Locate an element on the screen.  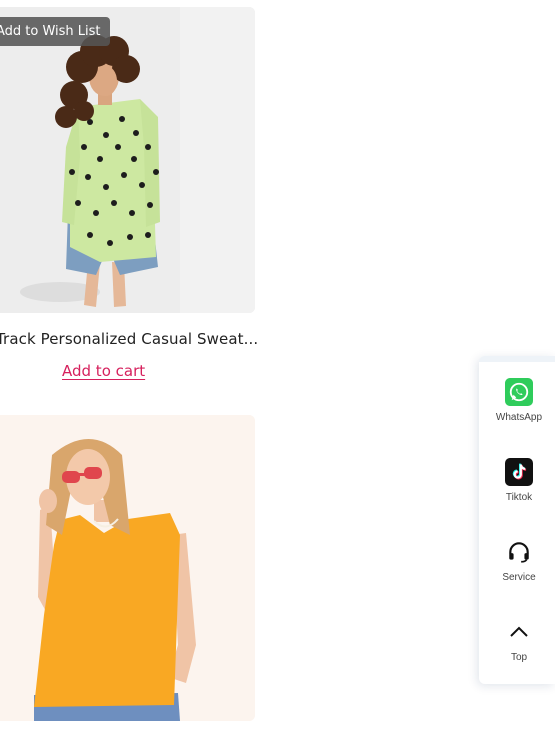
chevron-up-icon is located at coordinates (519, 632).